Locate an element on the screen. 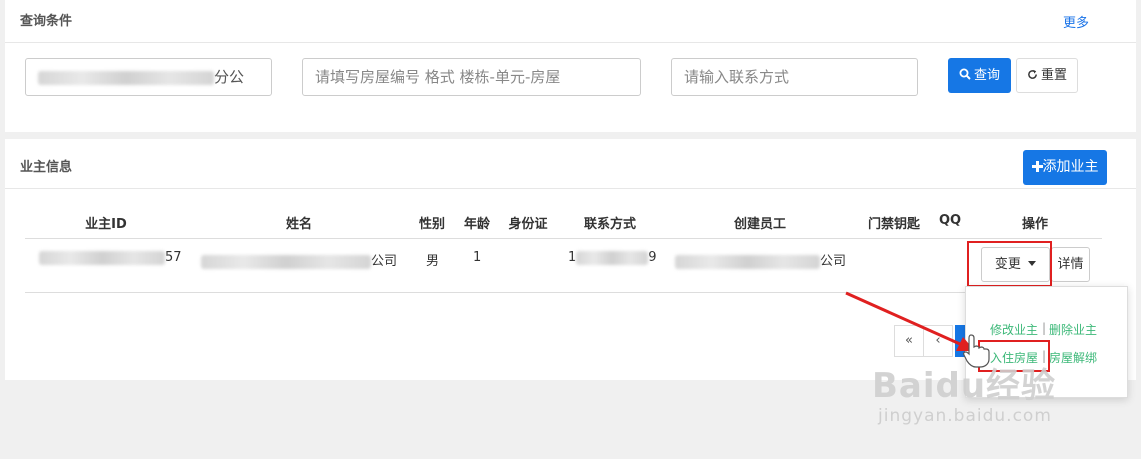 This screenshot has width=1141, height=459. search-button-label: 查询 is located at coordinates (986, 75).